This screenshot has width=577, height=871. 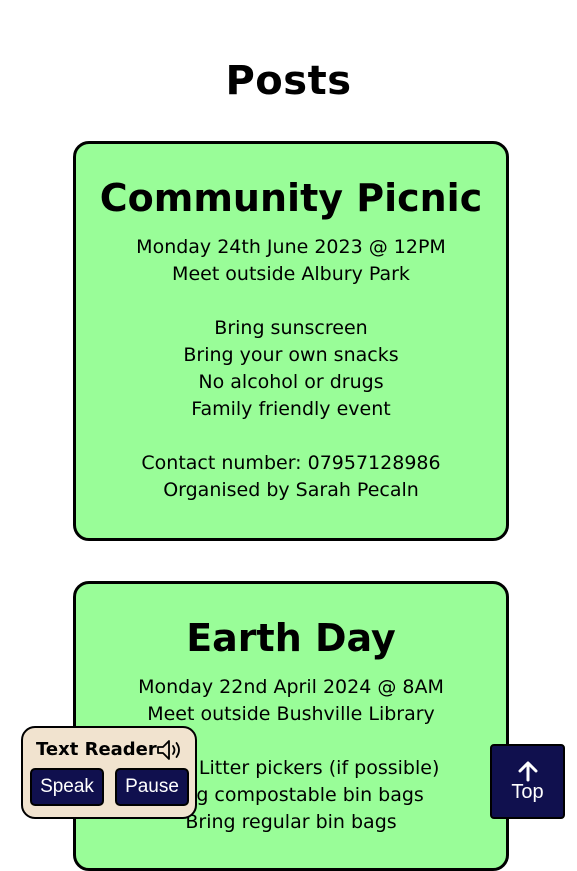 I want to click on top-button-label: Top, so click(x=527, y=792).